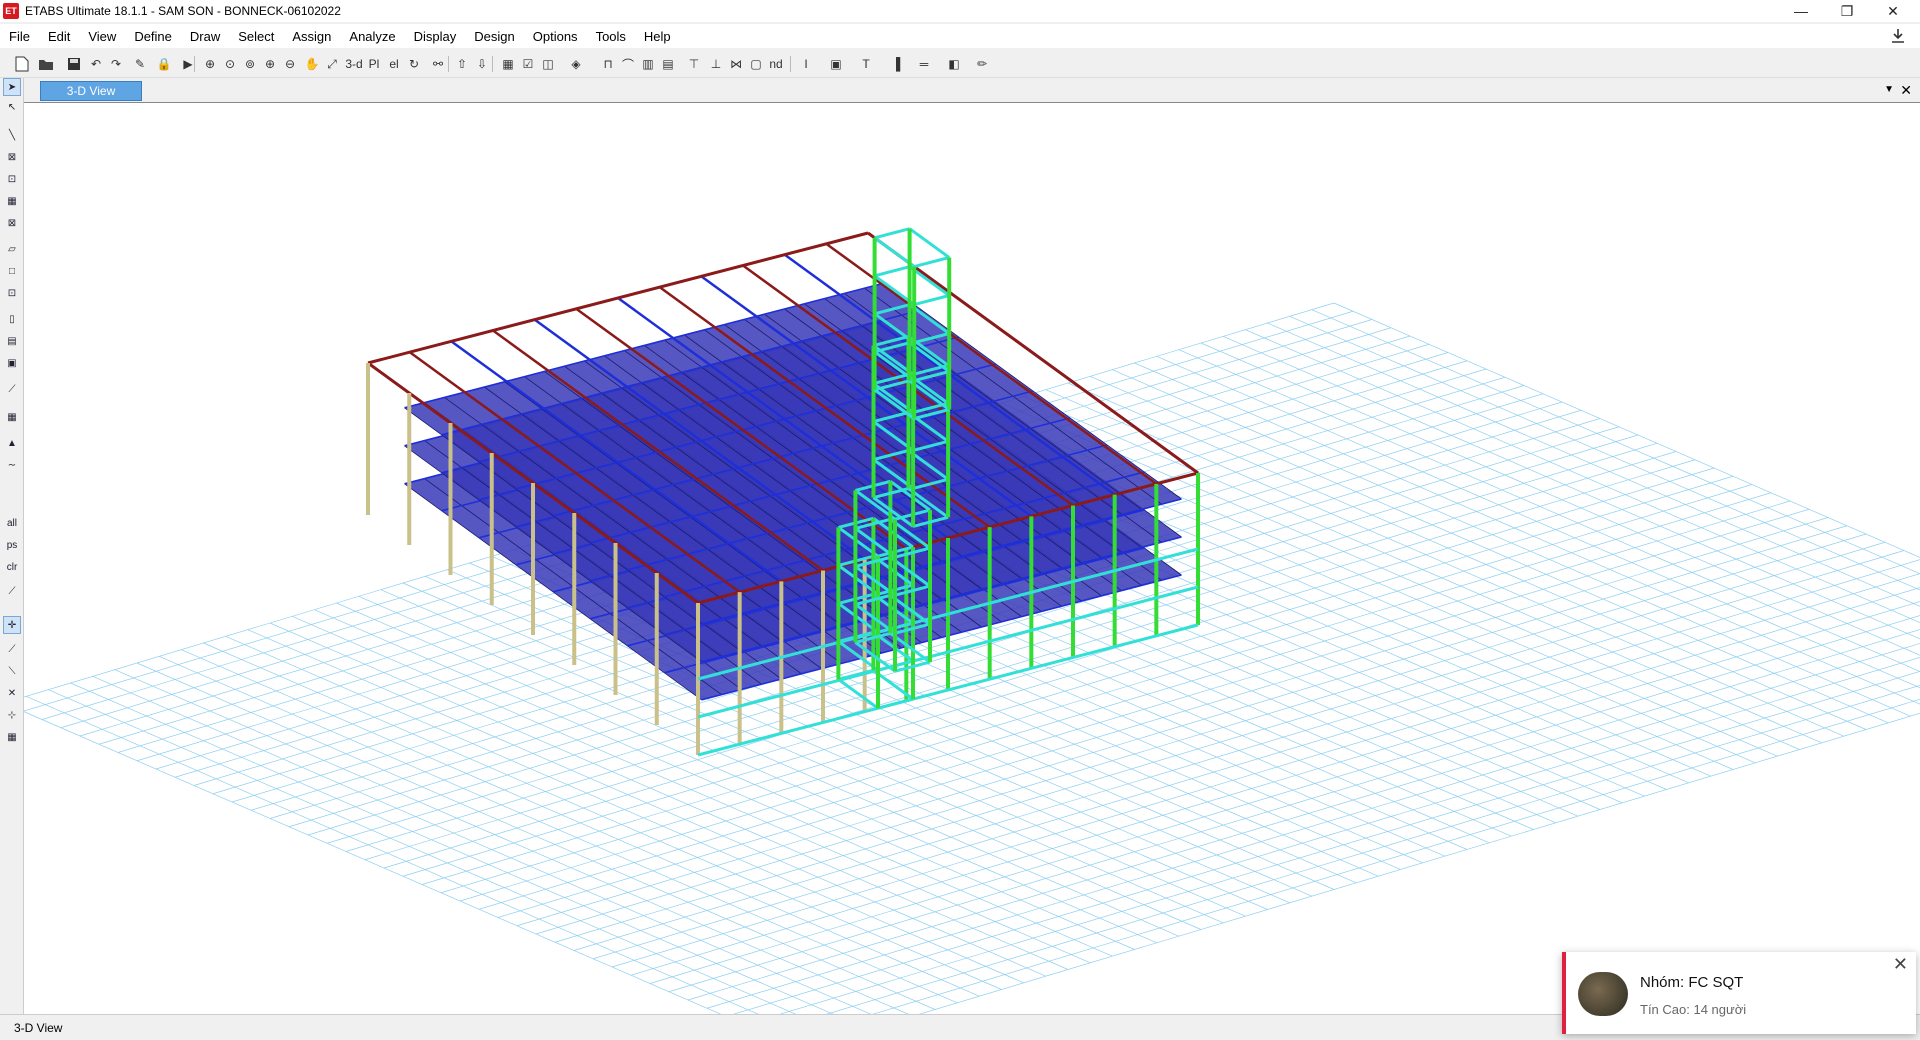 The height and width of the screenshot is (1040, 1920). Describe the element at coordinates (116, 64) in the screenshot. I see `redo-icon: ↷` at that location.